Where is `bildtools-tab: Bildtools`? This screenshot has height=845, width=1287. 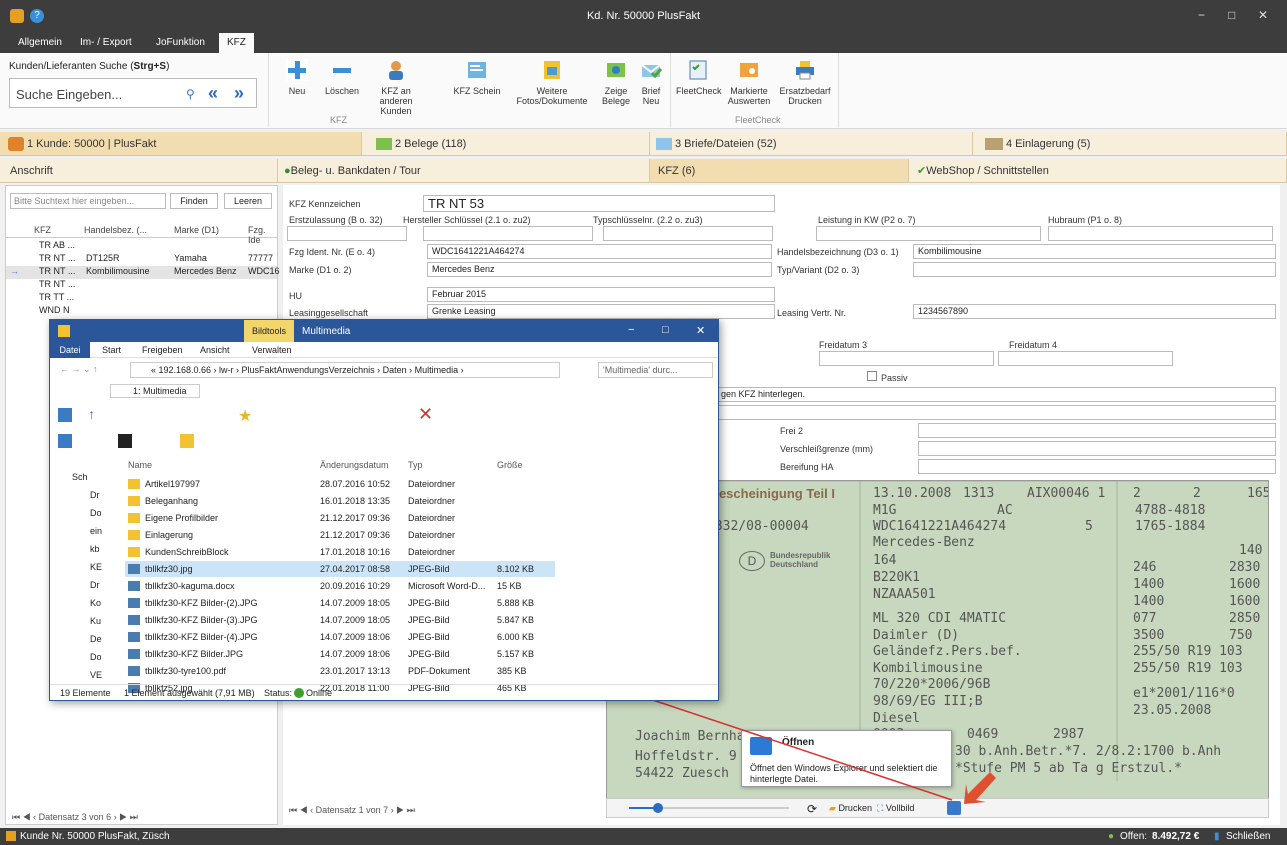 bildtools-tab: Bildtools is located at coordinates (269, 331).